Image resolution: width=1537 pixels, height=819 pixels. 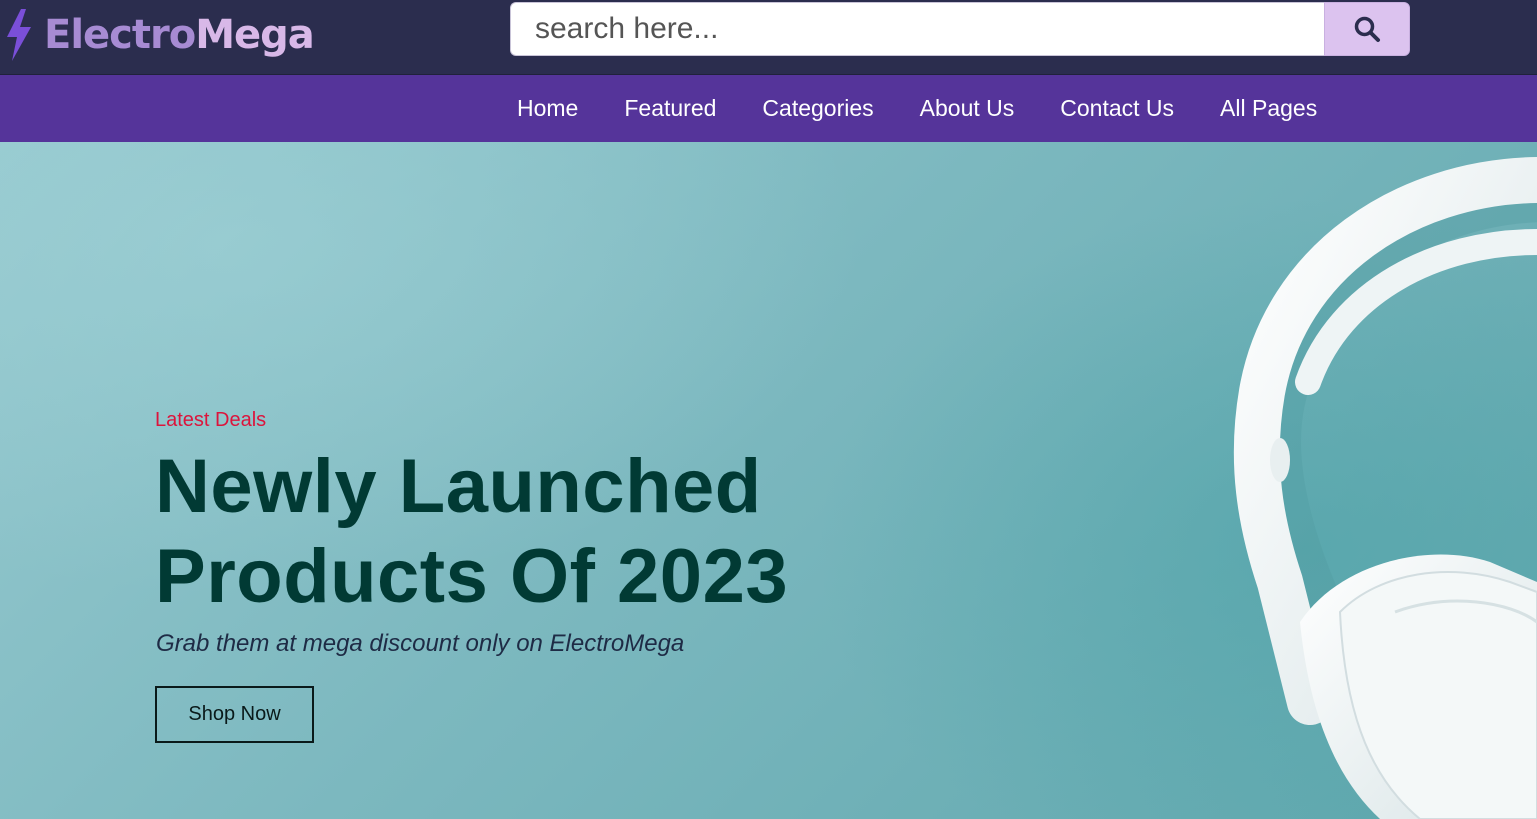 What do you see at coordinates (120, 35) in the screenshot?
I see `logo-text-electro: Electro` at bounding box center [120, 35].